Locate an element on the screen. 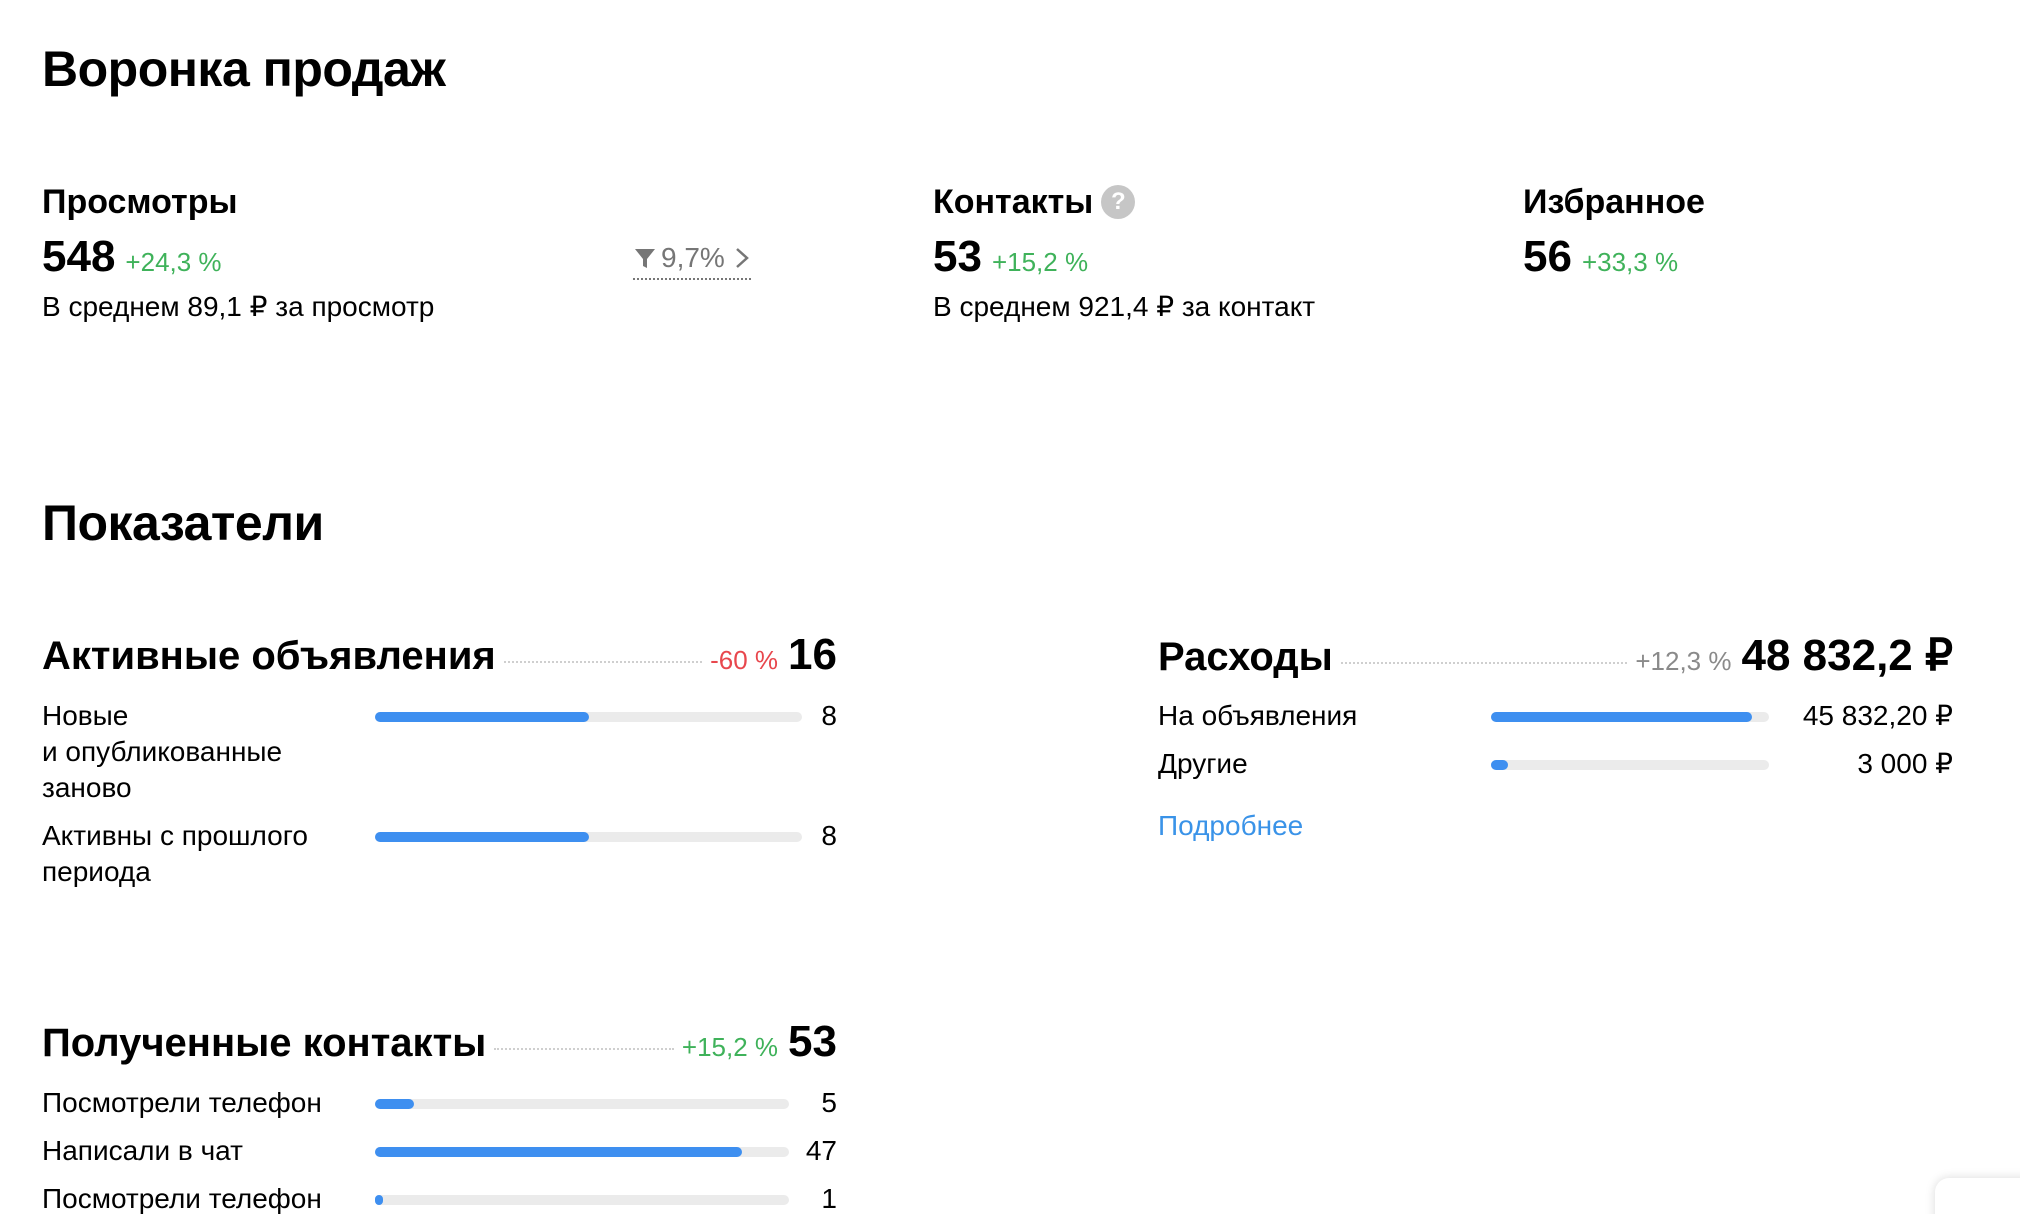 The width and height of the screenshot is (2020, 1214). help-icon: ? is located at coordinates (1118, 202).